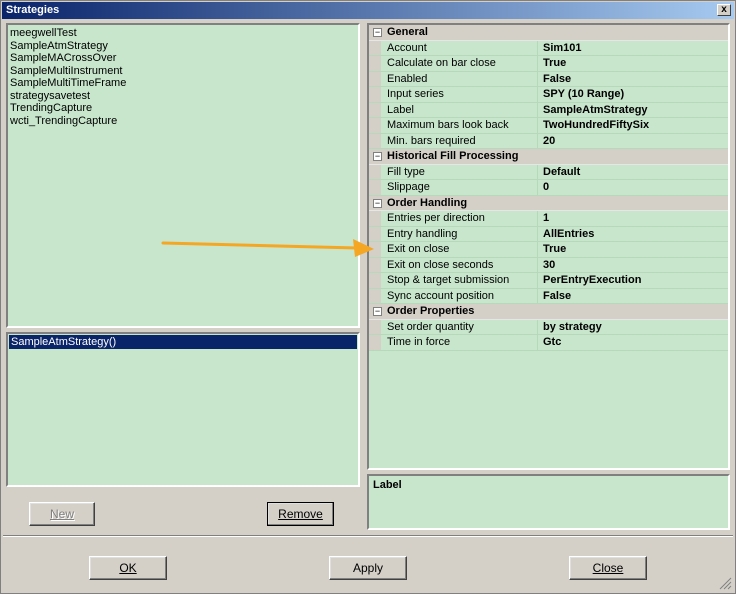 The image size is (736, 594). Describe the element at coordinates (436, 218) in the screenshot. I see `property-name: Entries per direction` at that location.